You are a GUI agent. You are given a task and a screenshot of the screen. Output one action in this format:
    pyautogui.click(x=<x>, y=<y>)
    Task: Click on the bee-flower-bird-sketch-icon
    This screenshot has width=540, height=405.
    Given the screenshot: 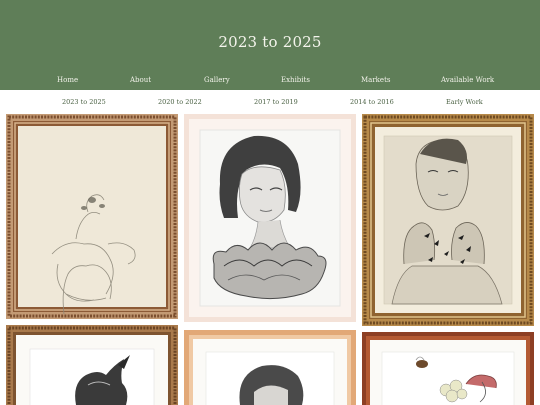 What is the action you would take?
    pyautogui.click(x=448, y=368)
    